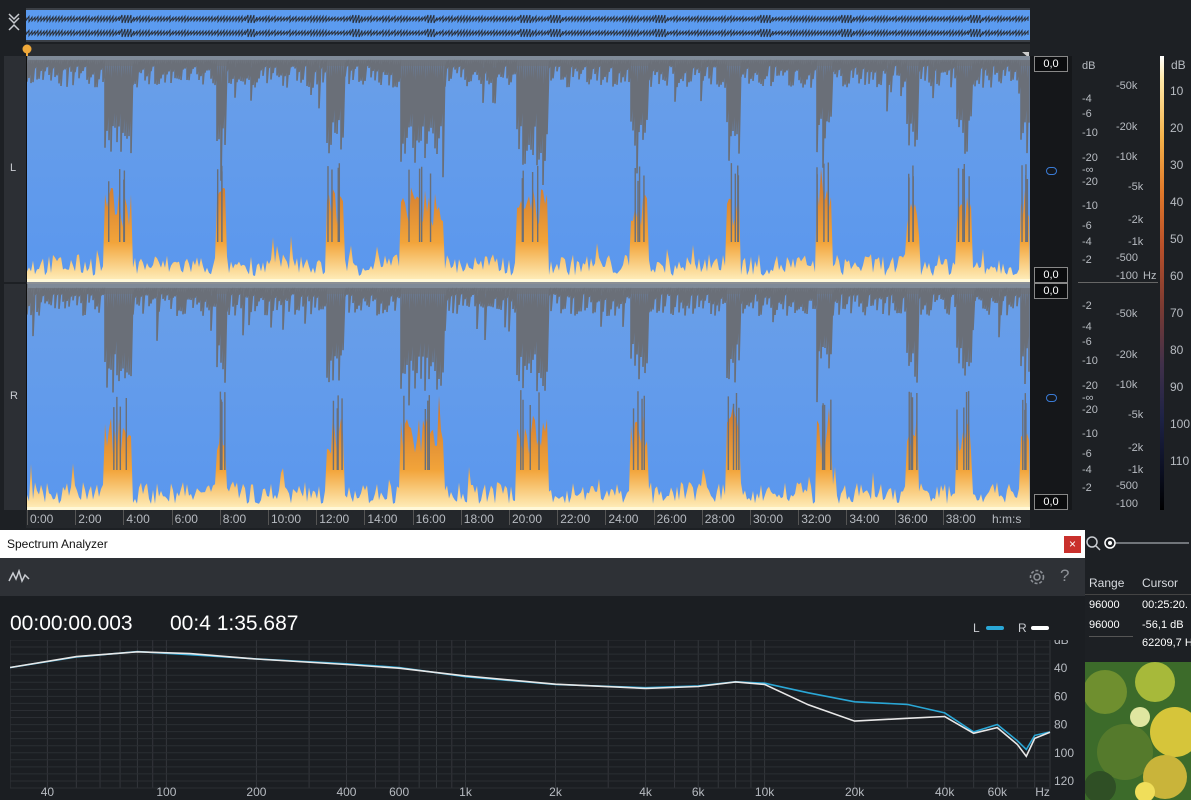 Image resolution: width=1191 pixels, height=800 pixels. I want to click on time-tick: 28:00, so click(719, 519).